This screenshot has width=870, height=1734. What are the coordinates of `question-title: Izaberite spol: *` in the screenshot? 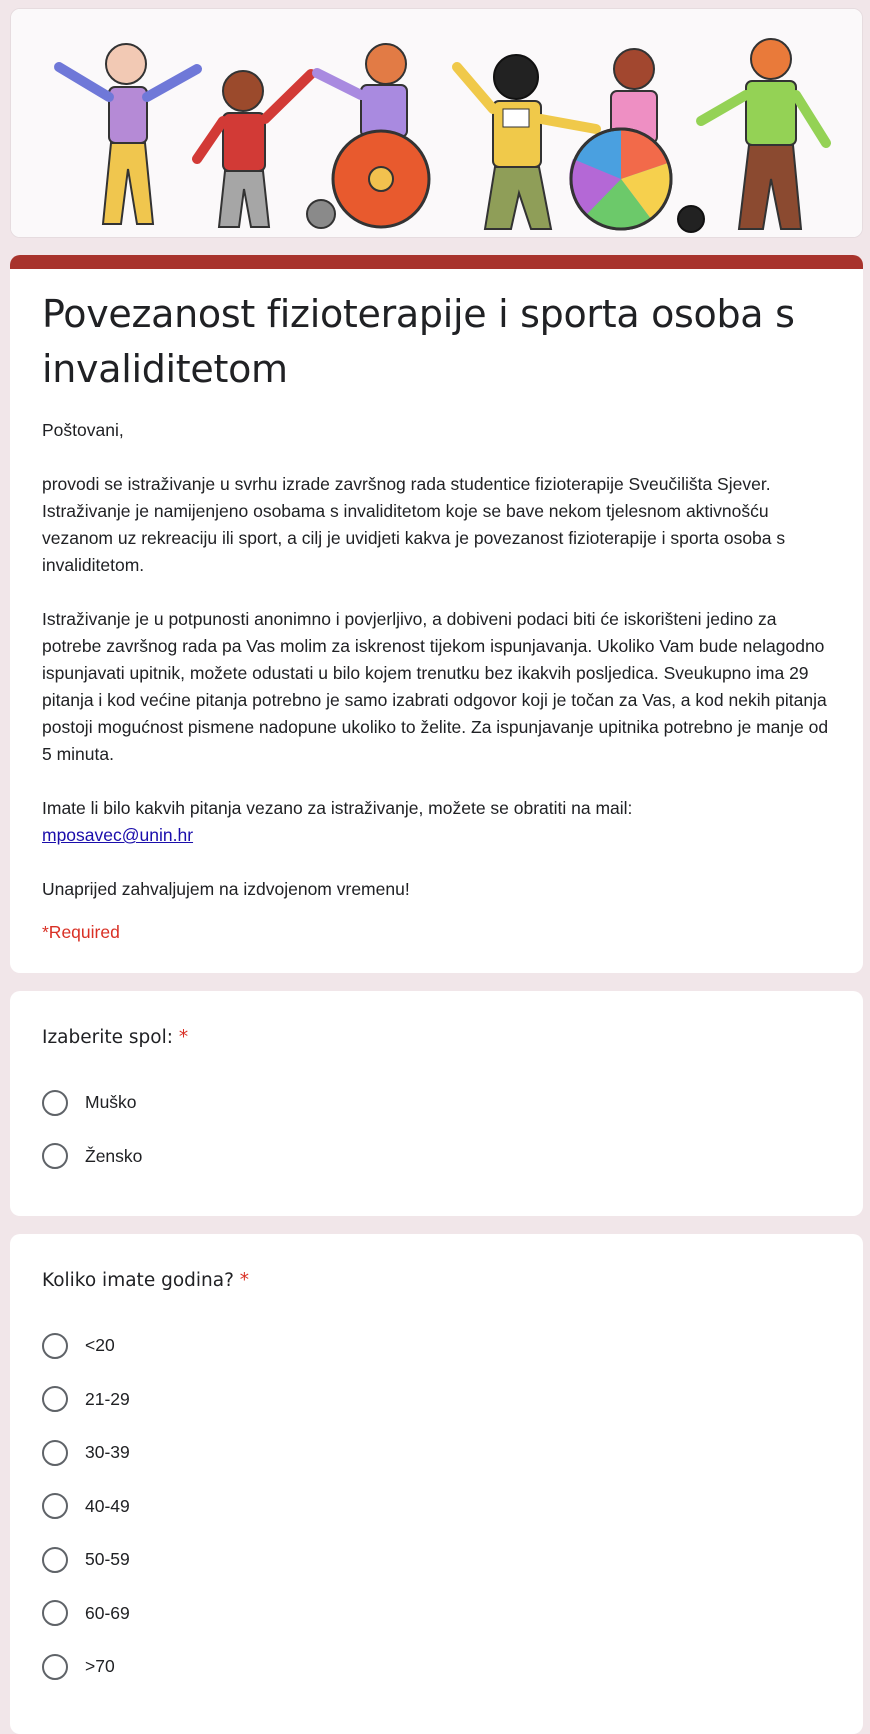 It's located at (436, 1038).